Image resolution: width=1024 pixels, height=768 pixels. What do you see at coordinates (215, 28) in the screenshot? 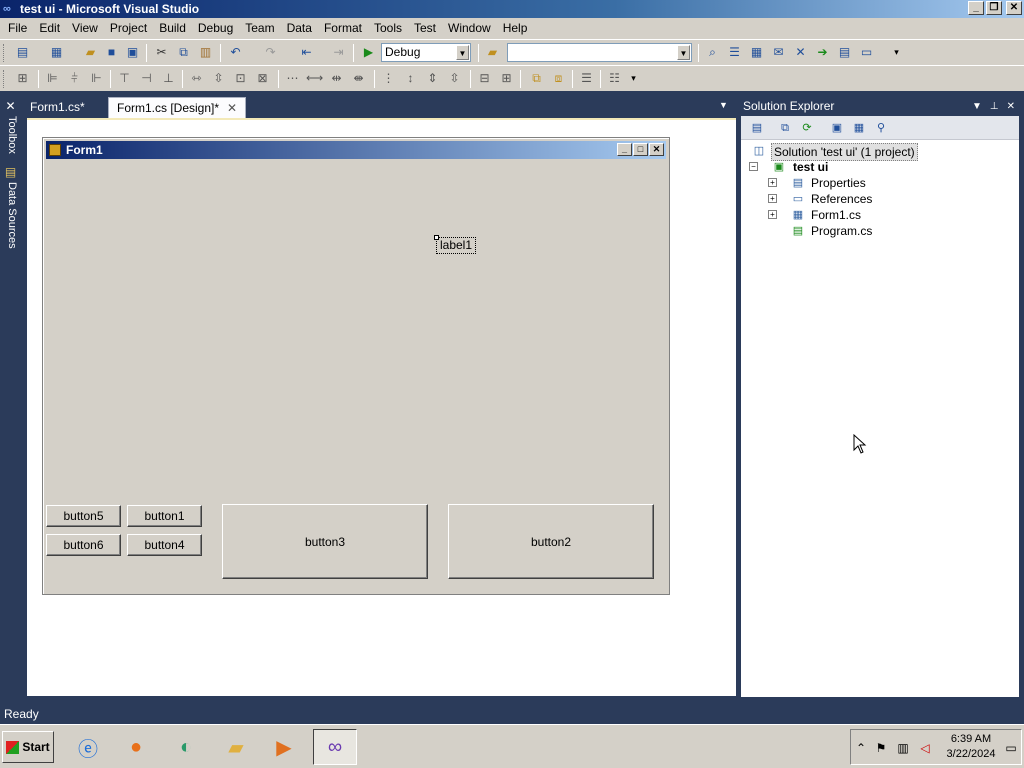
I see `menu-debug: Debug` at bounding box center [215, 28].